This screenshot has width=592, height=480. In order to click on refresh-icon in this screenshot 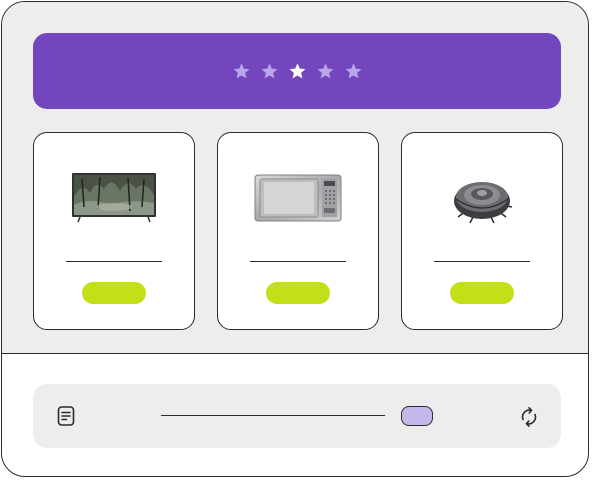, I will do `click(529, 417)`.